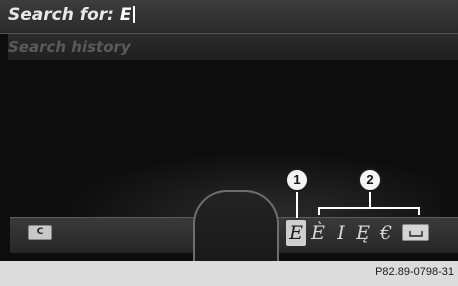 The width and height of the screenshot is (458, 286). I want to click on callout-2: 2, so click(370, 180).